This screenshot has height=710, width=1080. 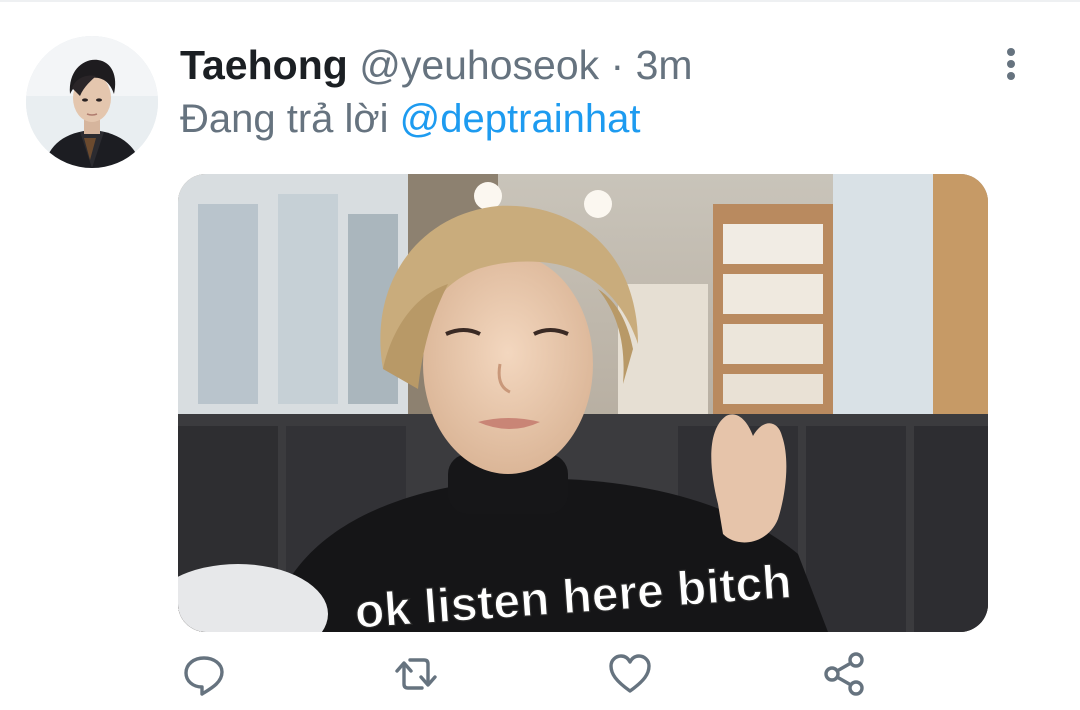 What do you see at coordinates (416, 674) in the screenshot?
I see `retweet-icon` at bounding box center [416, 674].